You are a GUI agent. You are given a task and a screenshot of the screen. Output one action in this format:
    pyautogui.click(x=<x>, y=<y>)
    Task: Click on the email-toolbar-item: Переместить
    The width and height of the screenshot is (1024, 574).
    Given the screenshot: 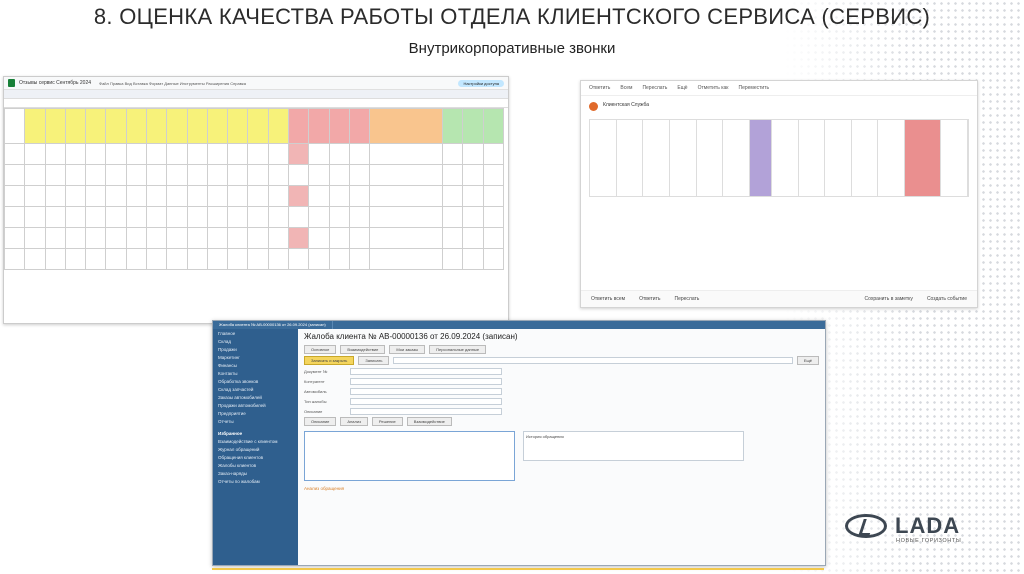 What is the action you would take?
    pyautogui.click(x=754, y=88)
    